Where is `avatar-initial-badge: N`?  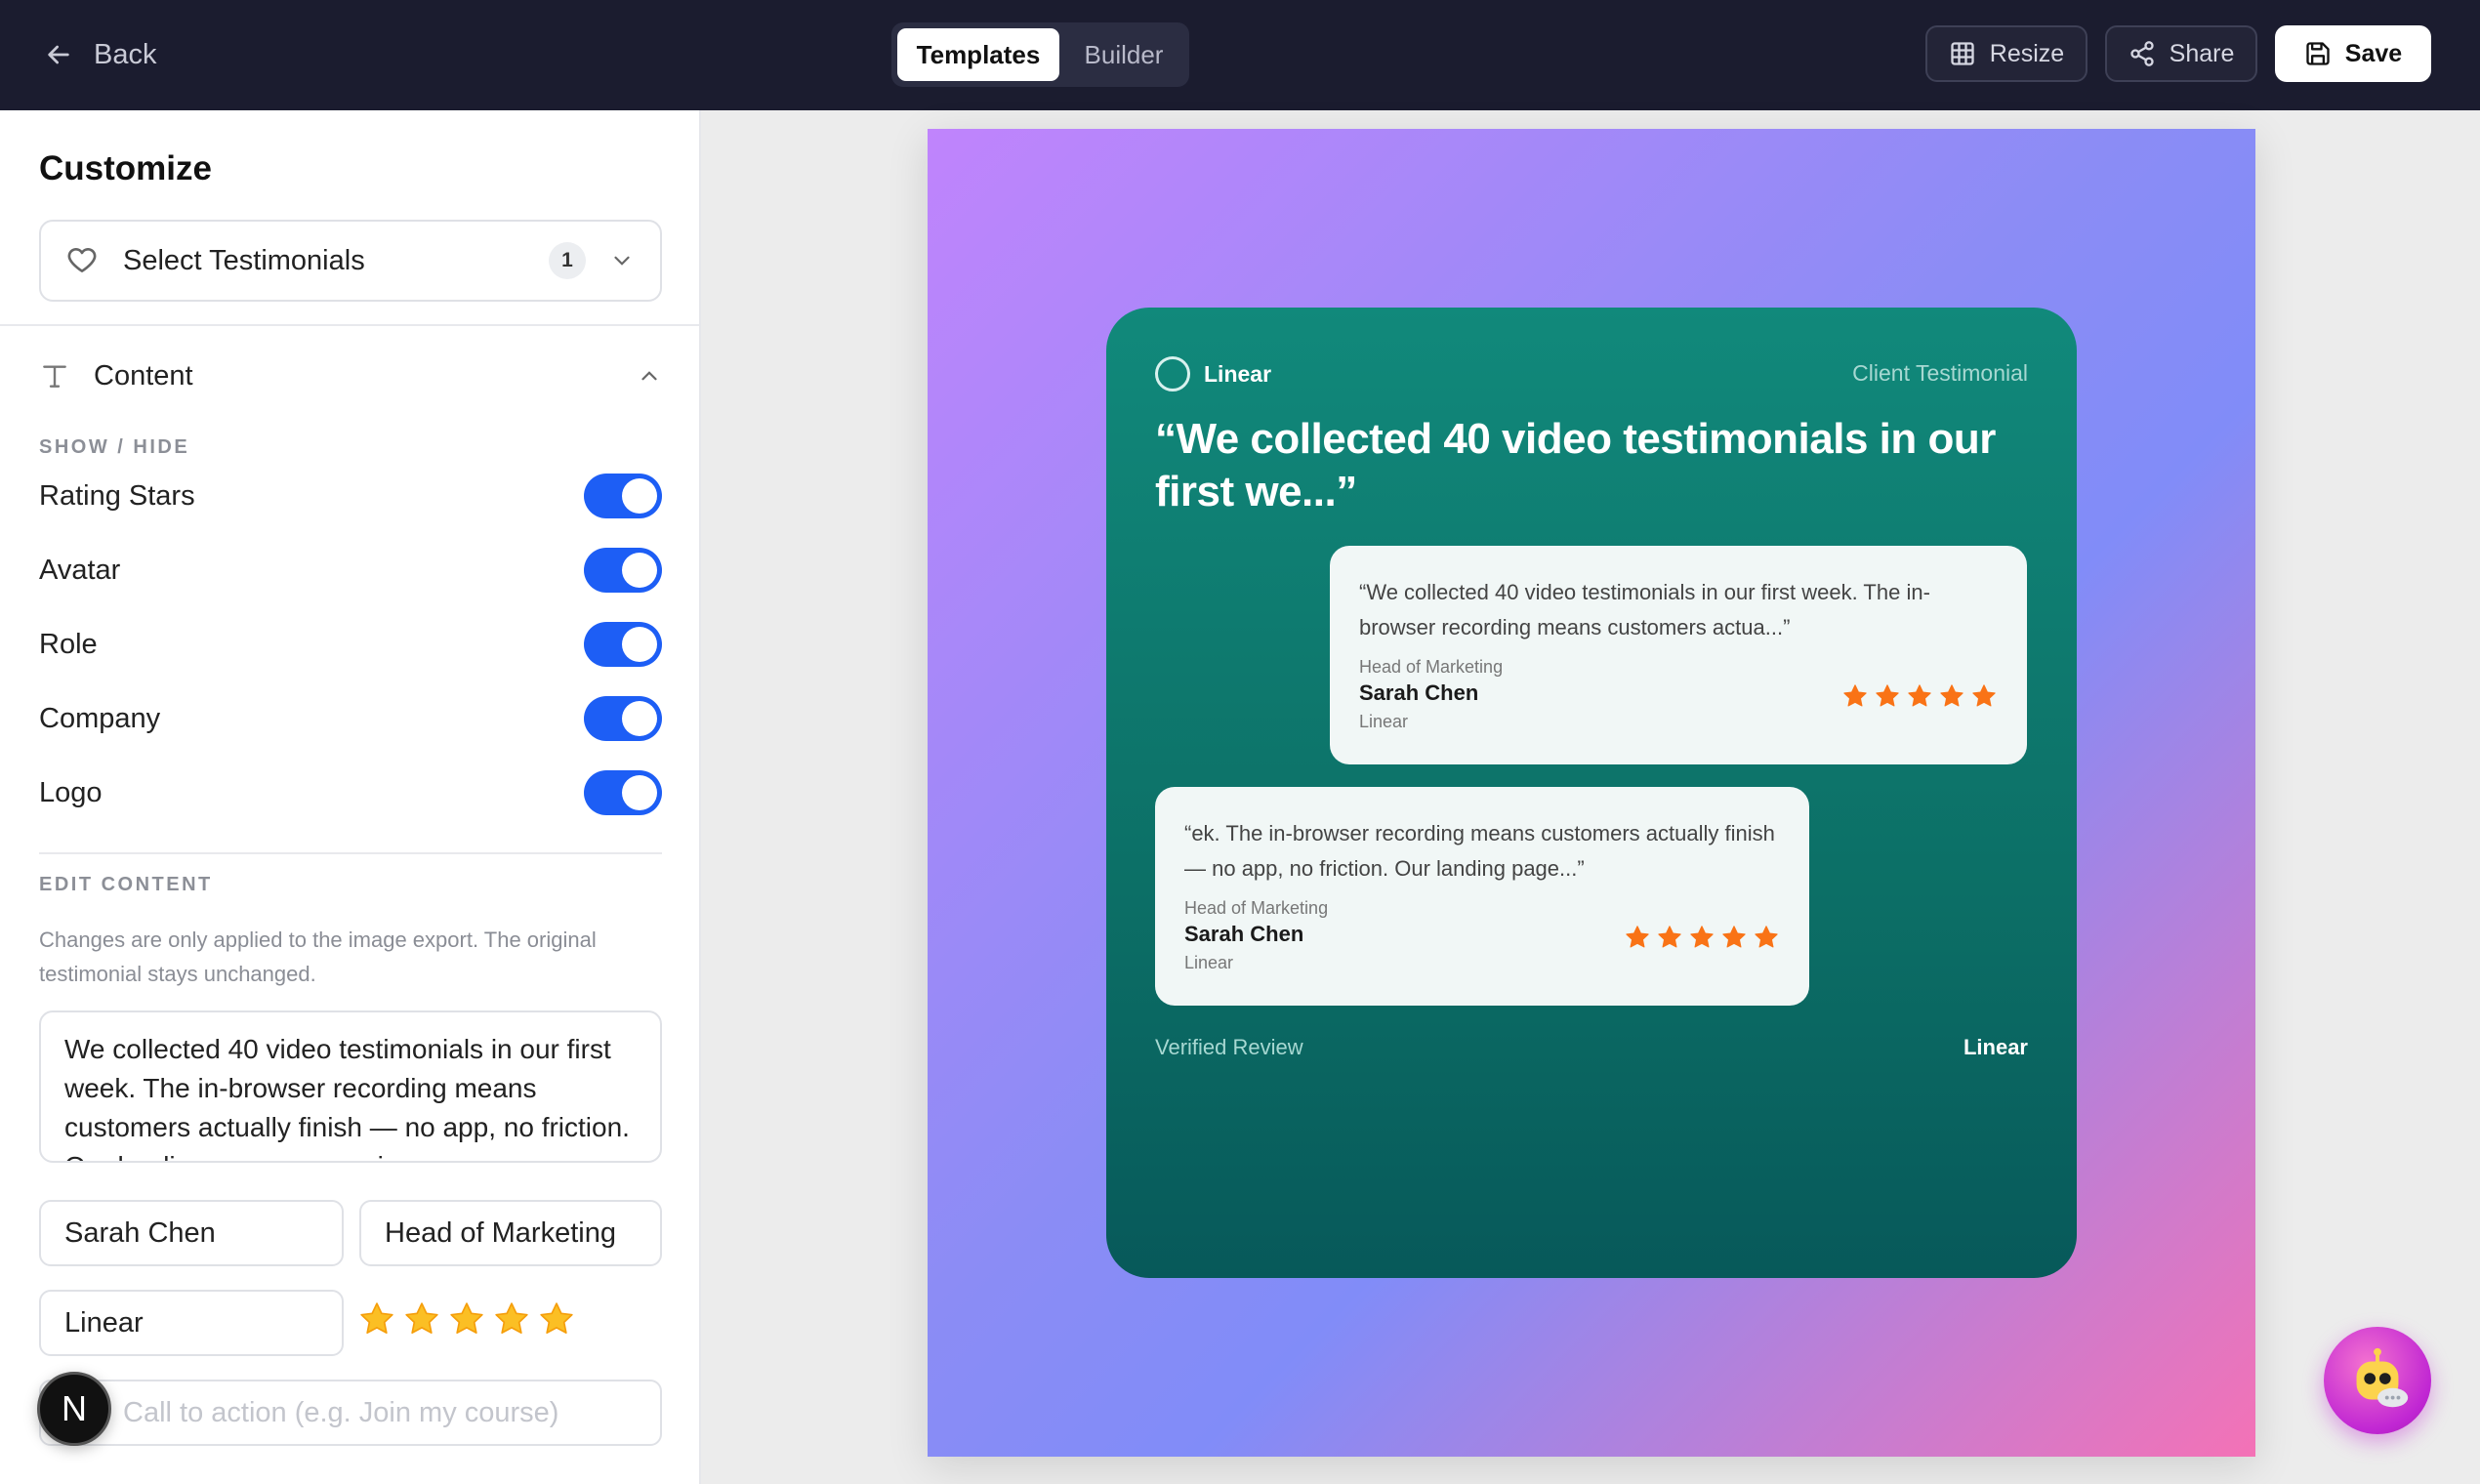
avatar-initial-badge: N is located at coordinates (74, 1409).